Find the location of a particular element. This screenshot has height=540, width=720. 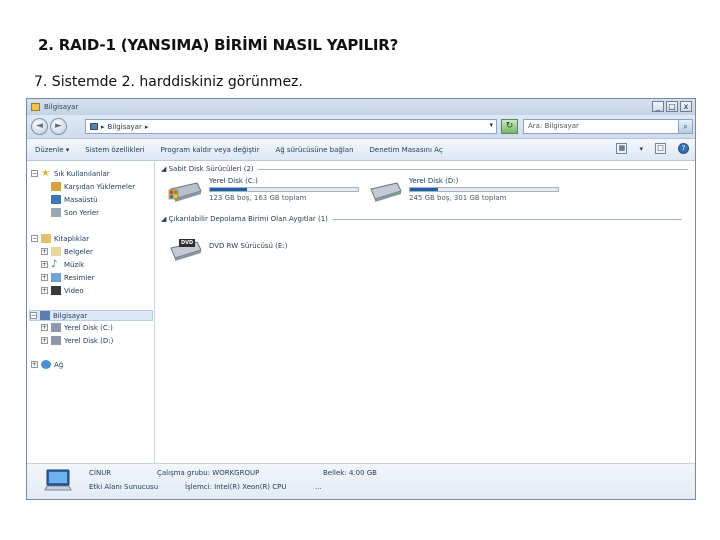

dvd-drive-tile: DVD DVD RW Sürücüsü (E:) is located at coordinates (227, 249).